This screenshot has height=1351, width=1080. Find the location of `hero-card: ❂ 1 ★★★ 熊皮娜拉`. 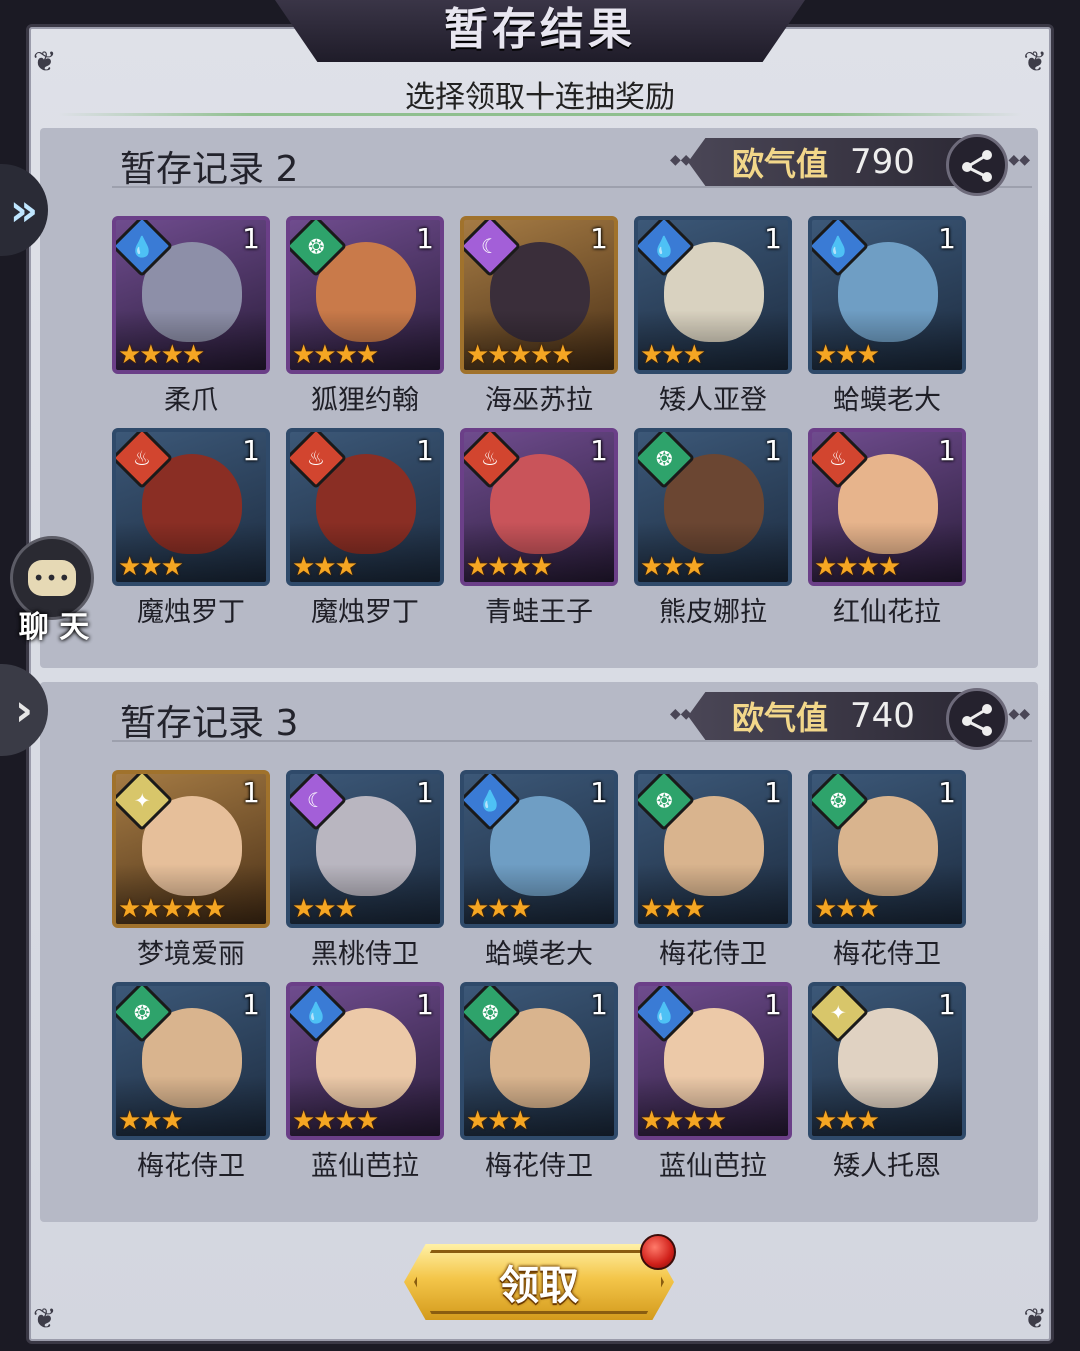

hero-card: ❂ 1 ★★★ 熊皮娜拉 is located at coordinates (713, 532).